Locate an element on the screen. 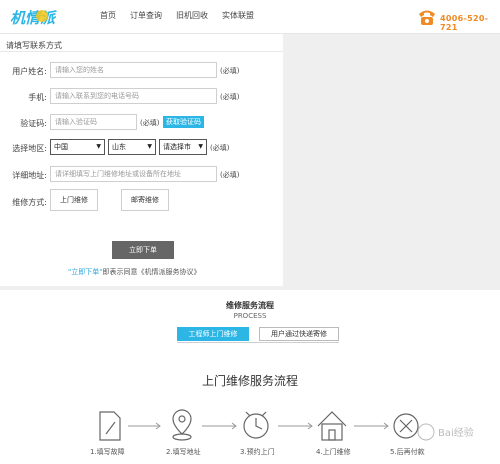  agreement-note: "立即下单"即表示同意《机情派服务协议》 is located at coordinates (134, 272).